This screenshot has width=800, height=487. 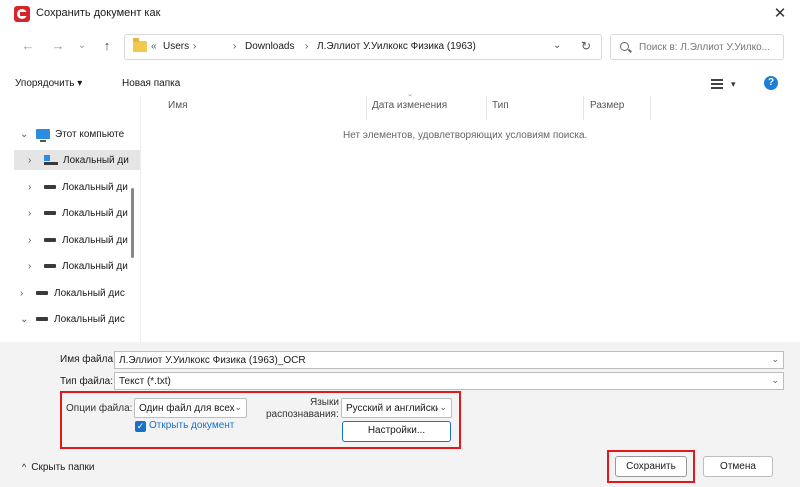 What do you see at coordinates (24, 467) in the screenshot?
I see `chevron-up-icon: ^` at bounding box center [24, 467].